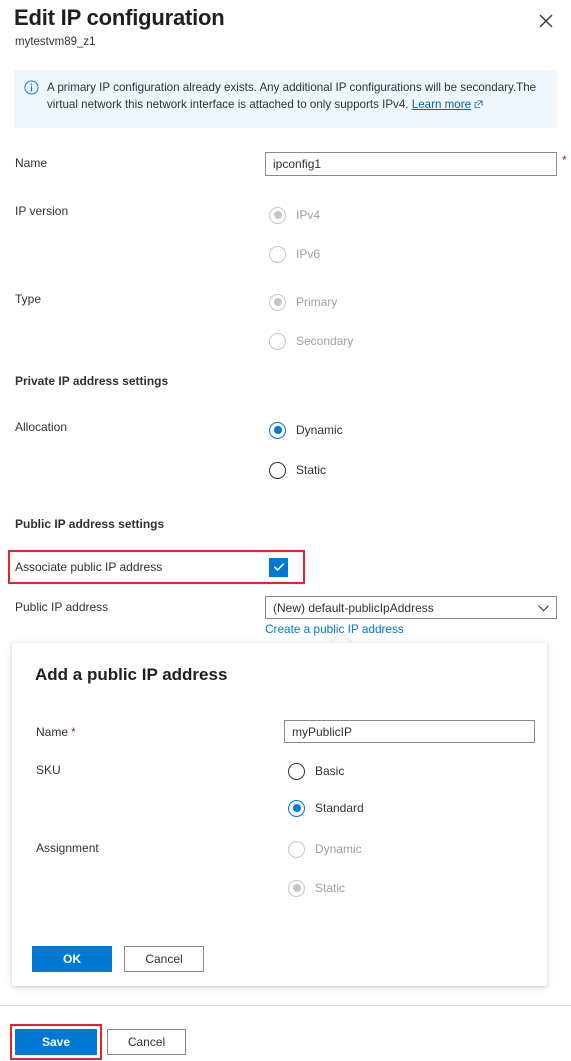  What do you see at coordinates (294, 215) in the screenshot?
I see `radio-ipv4: IPv4` at bounding box center [294, 215].